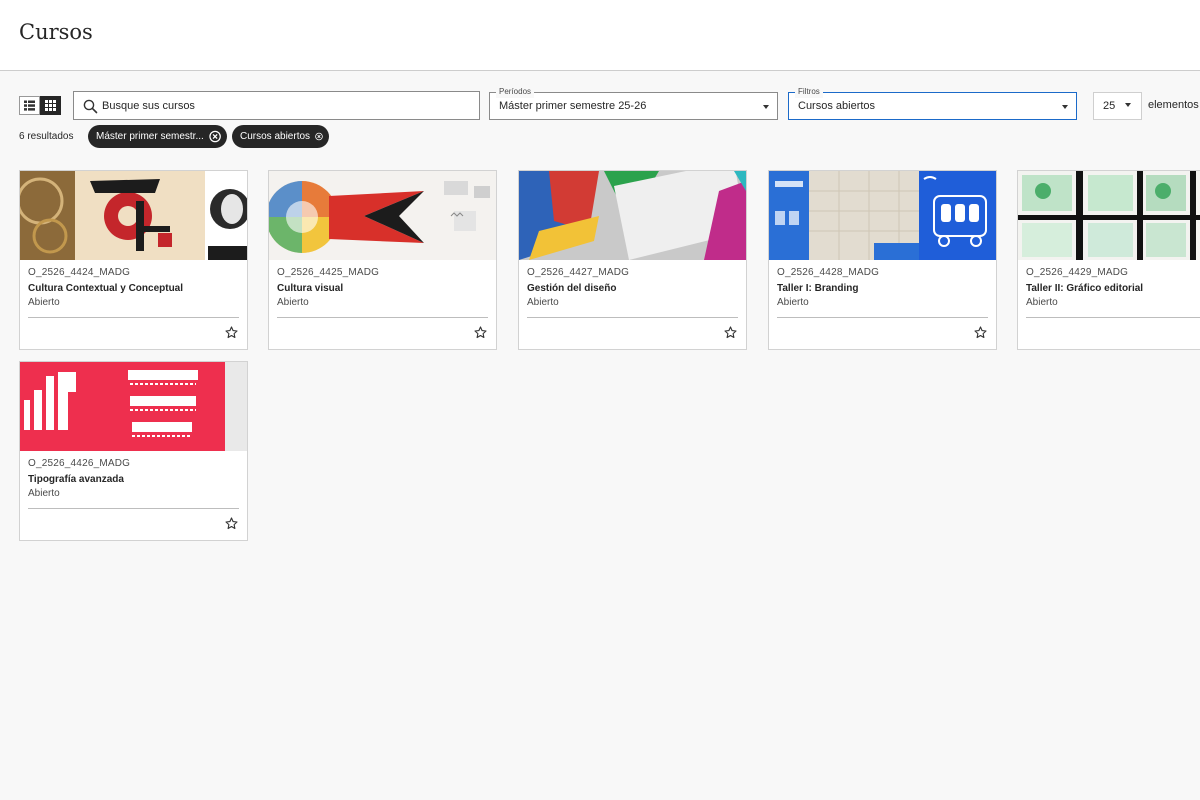 The width and height of the screenshot is (1200, 800). I want to click on periods-select: Períodos Máster primer semestre 25-26, so click(633, 103).